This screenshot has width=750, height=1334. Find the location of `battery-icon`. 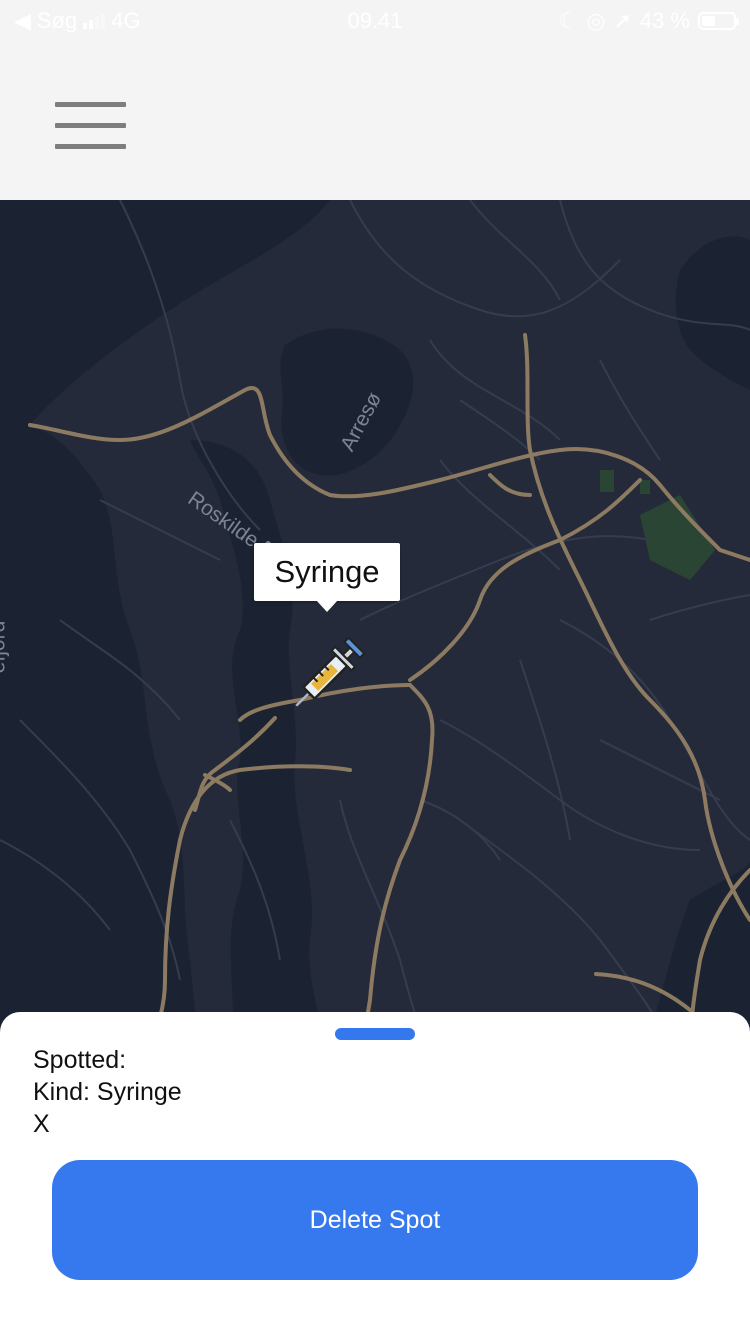

battery-icon is located at coordinates (718, 21).